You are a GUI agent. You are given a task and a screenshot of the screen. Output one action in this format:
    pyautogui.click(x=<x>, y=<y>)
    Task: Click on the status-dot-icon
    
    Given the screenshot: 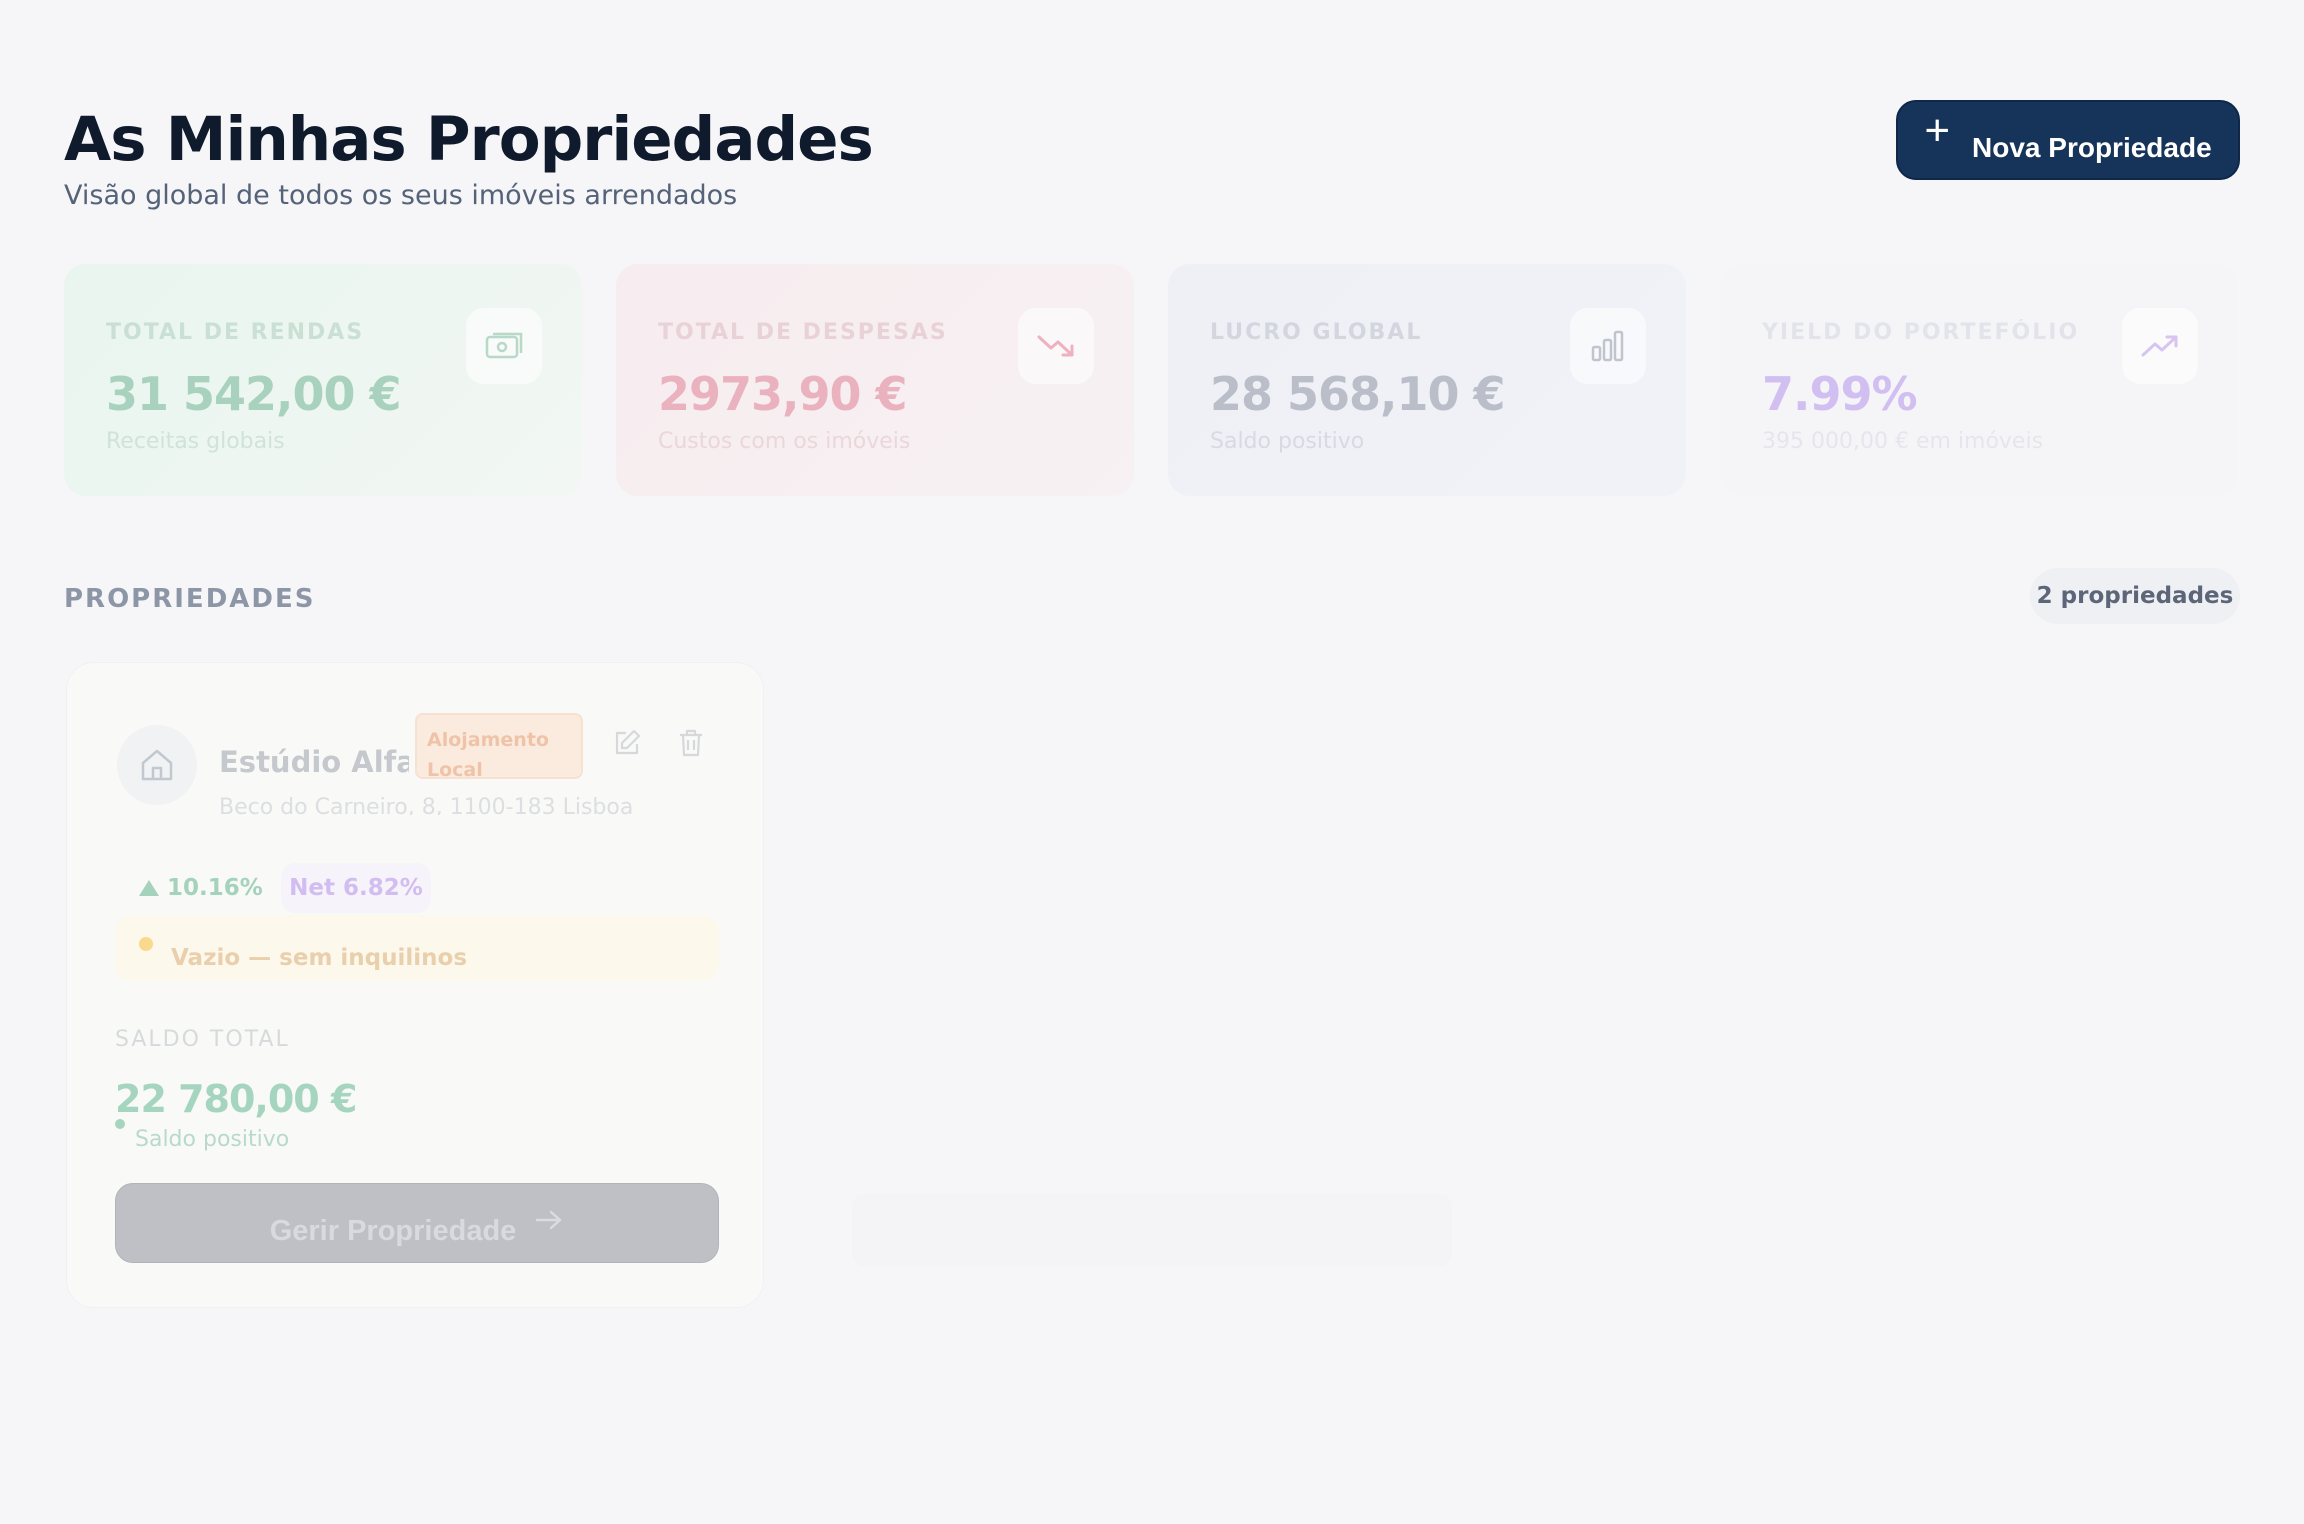 What is the action you would take?
    pyautogui.click(x=146, y=944)
    